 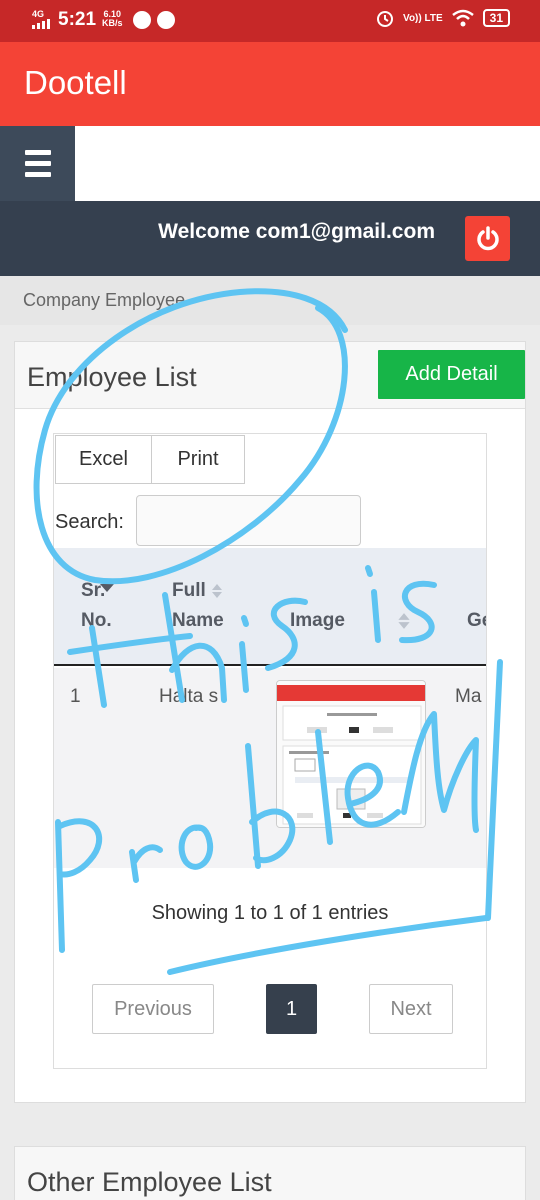 I want to click on export-buttons: Excel Print, so click(x=150, y=459).